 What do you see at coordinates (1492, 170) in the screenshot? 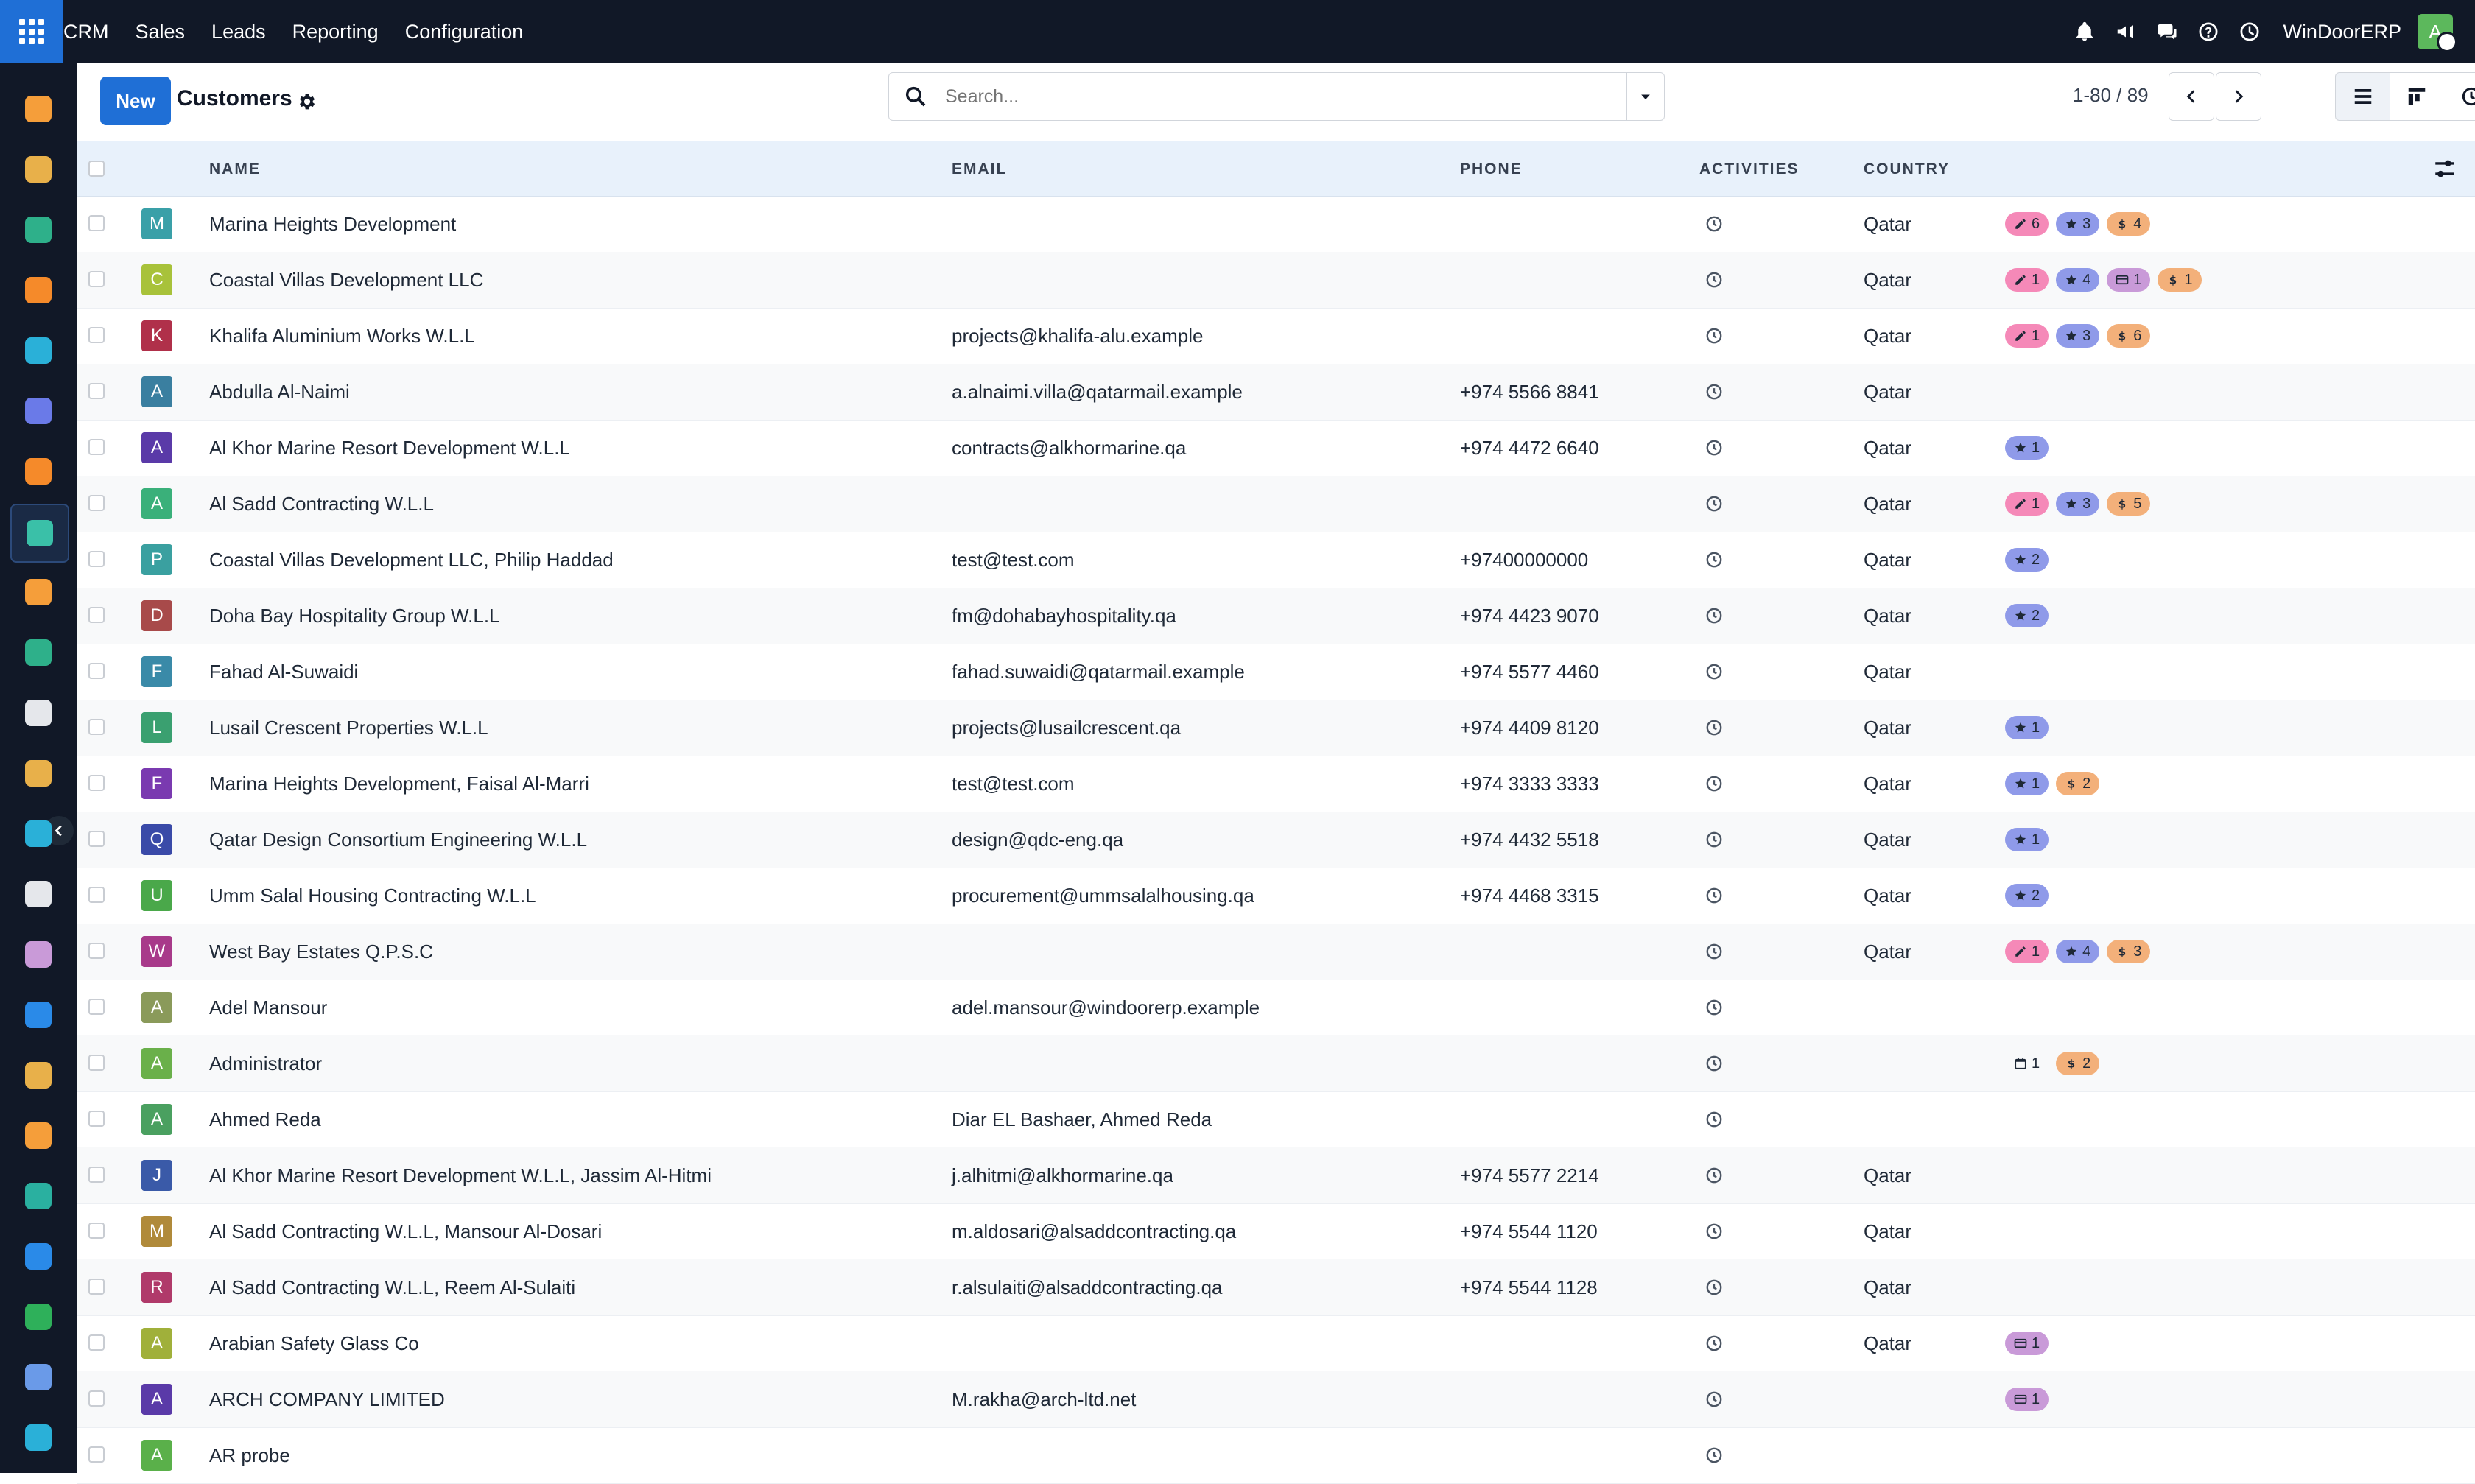
I see `column-header-phone: PHONE` at bounding box center [1492, 170].